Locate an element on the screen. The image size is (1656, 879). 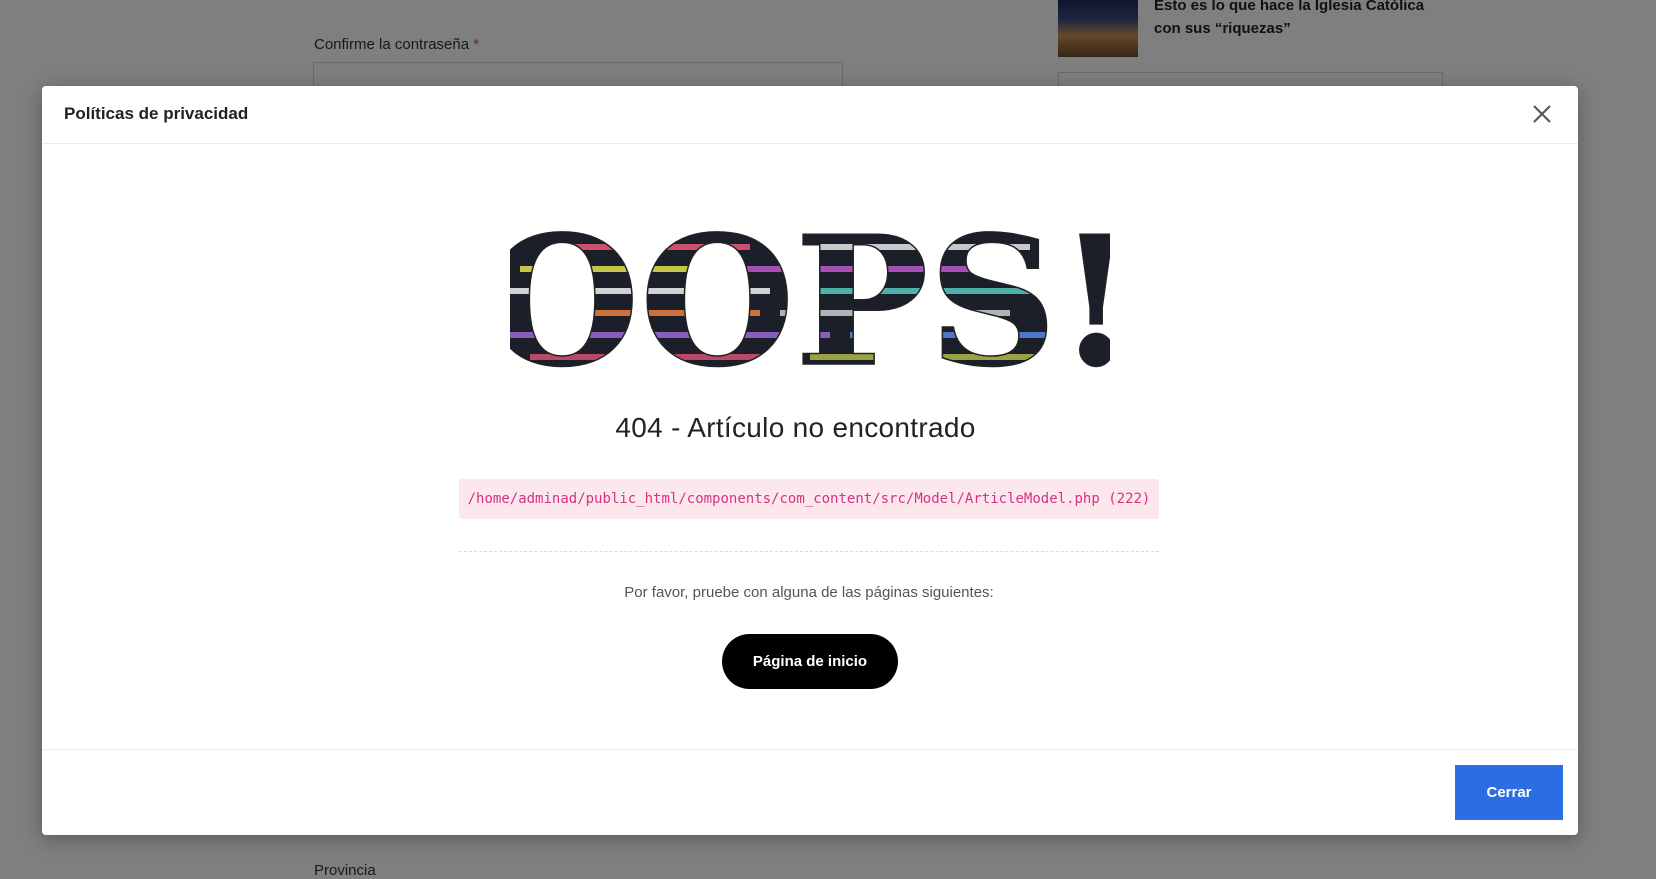
modal-footer: Cerrar is located at coordinates (810, 792).